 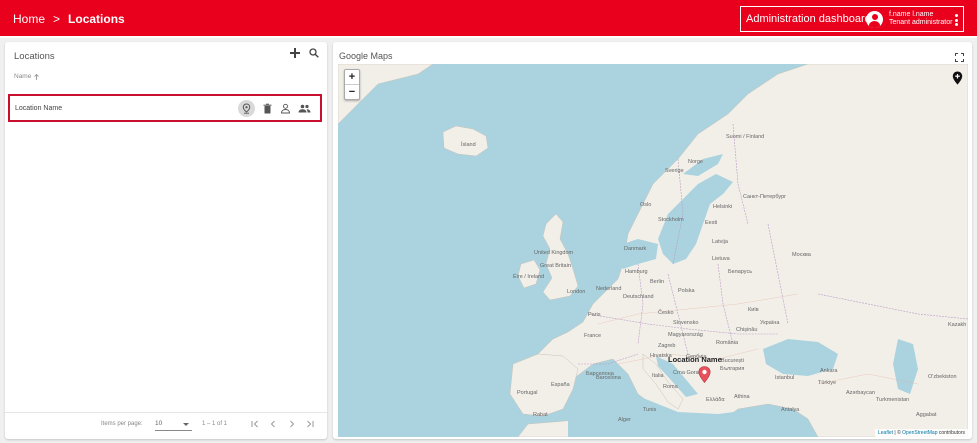 I want to click on map-label: Roma, so click(x=670, y=387).